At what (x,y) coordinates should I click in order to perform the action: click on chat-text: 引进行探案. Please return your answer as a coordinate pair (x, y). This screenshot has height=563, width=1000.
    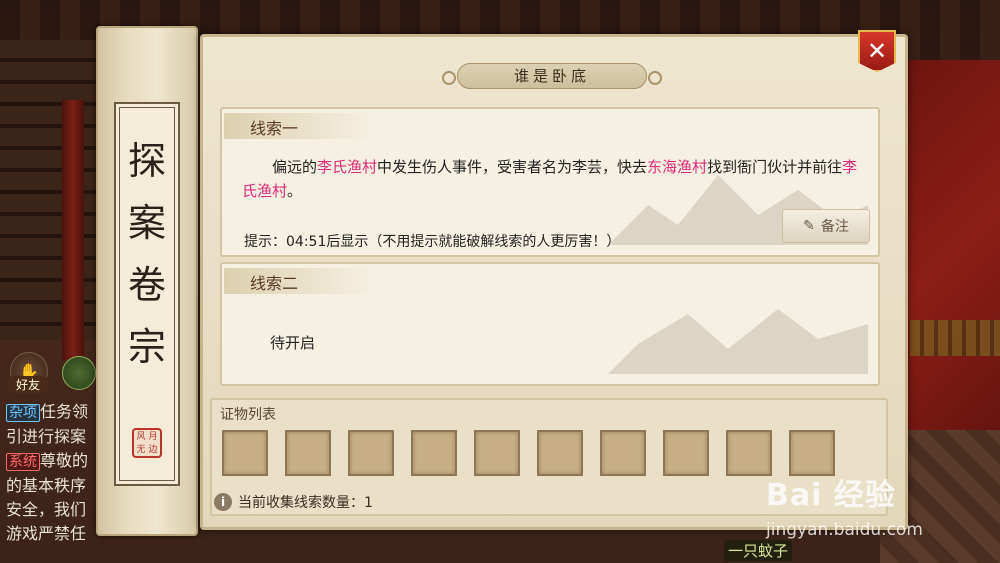
    Looking at the image, I should click on (46, 436).